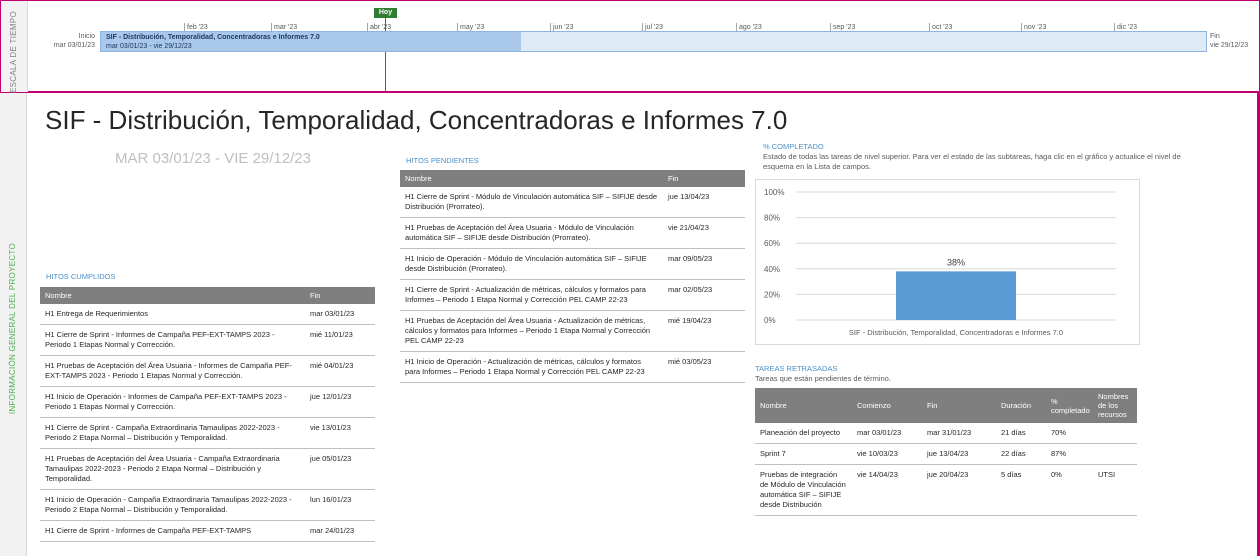  I want to click on column-header-comienzo: Comienzo, so click(887, 405).